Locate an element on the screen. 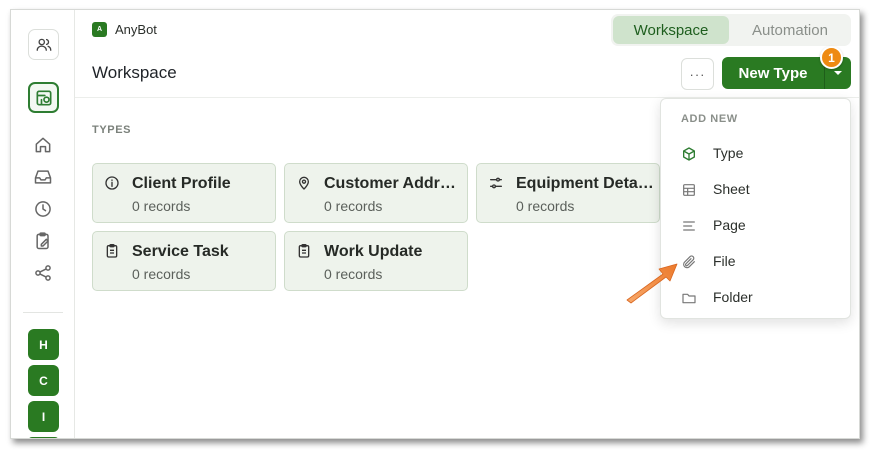 Image resolution: width=870 pixels, height=450 pixels. menu-item-sheet: Sheet is located at coordinates (755, 190).